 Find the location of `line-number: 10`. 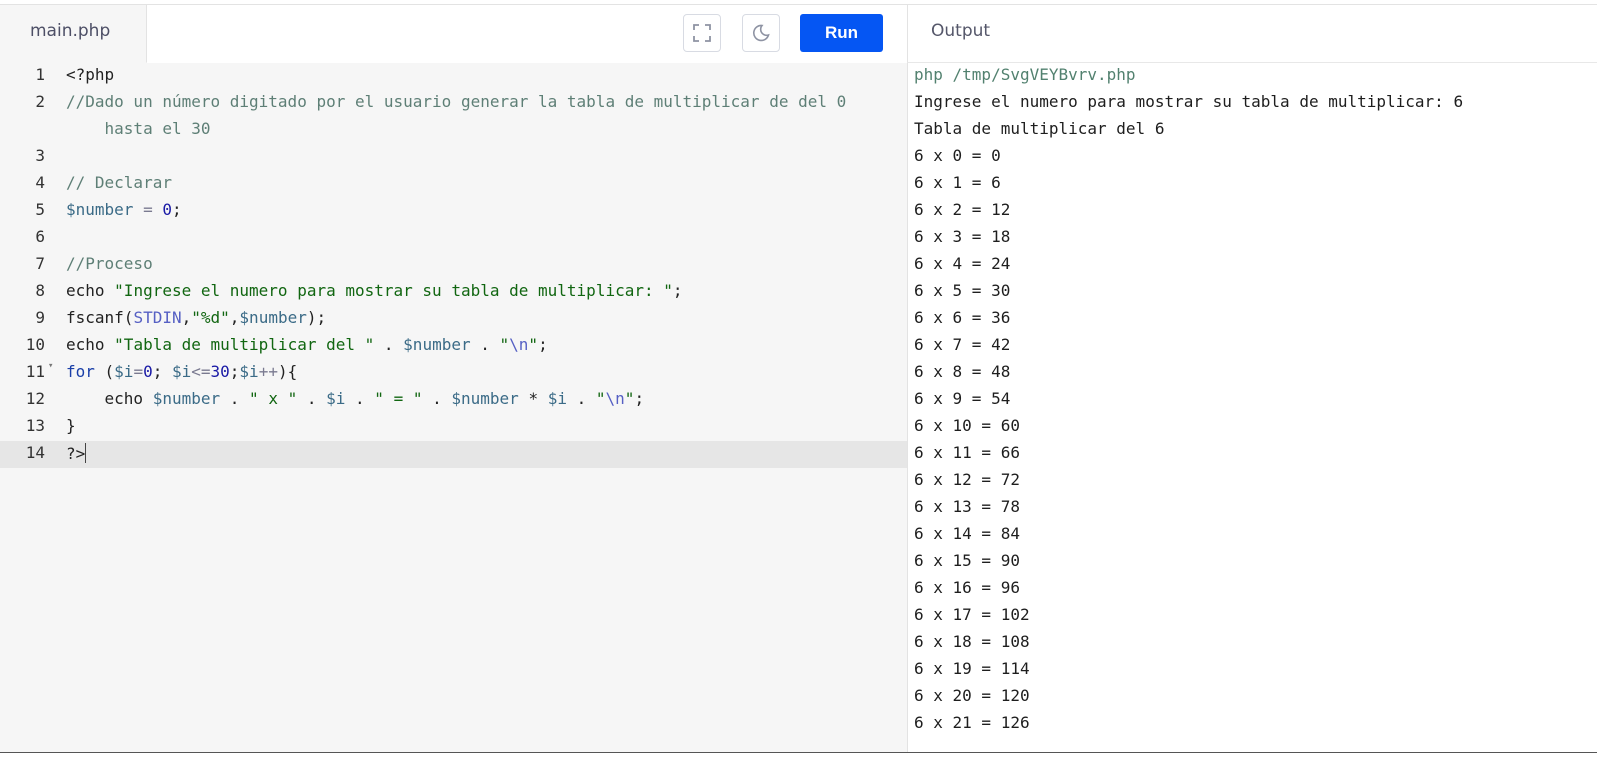

line-number: 10 is located at coordinates (35, 344).